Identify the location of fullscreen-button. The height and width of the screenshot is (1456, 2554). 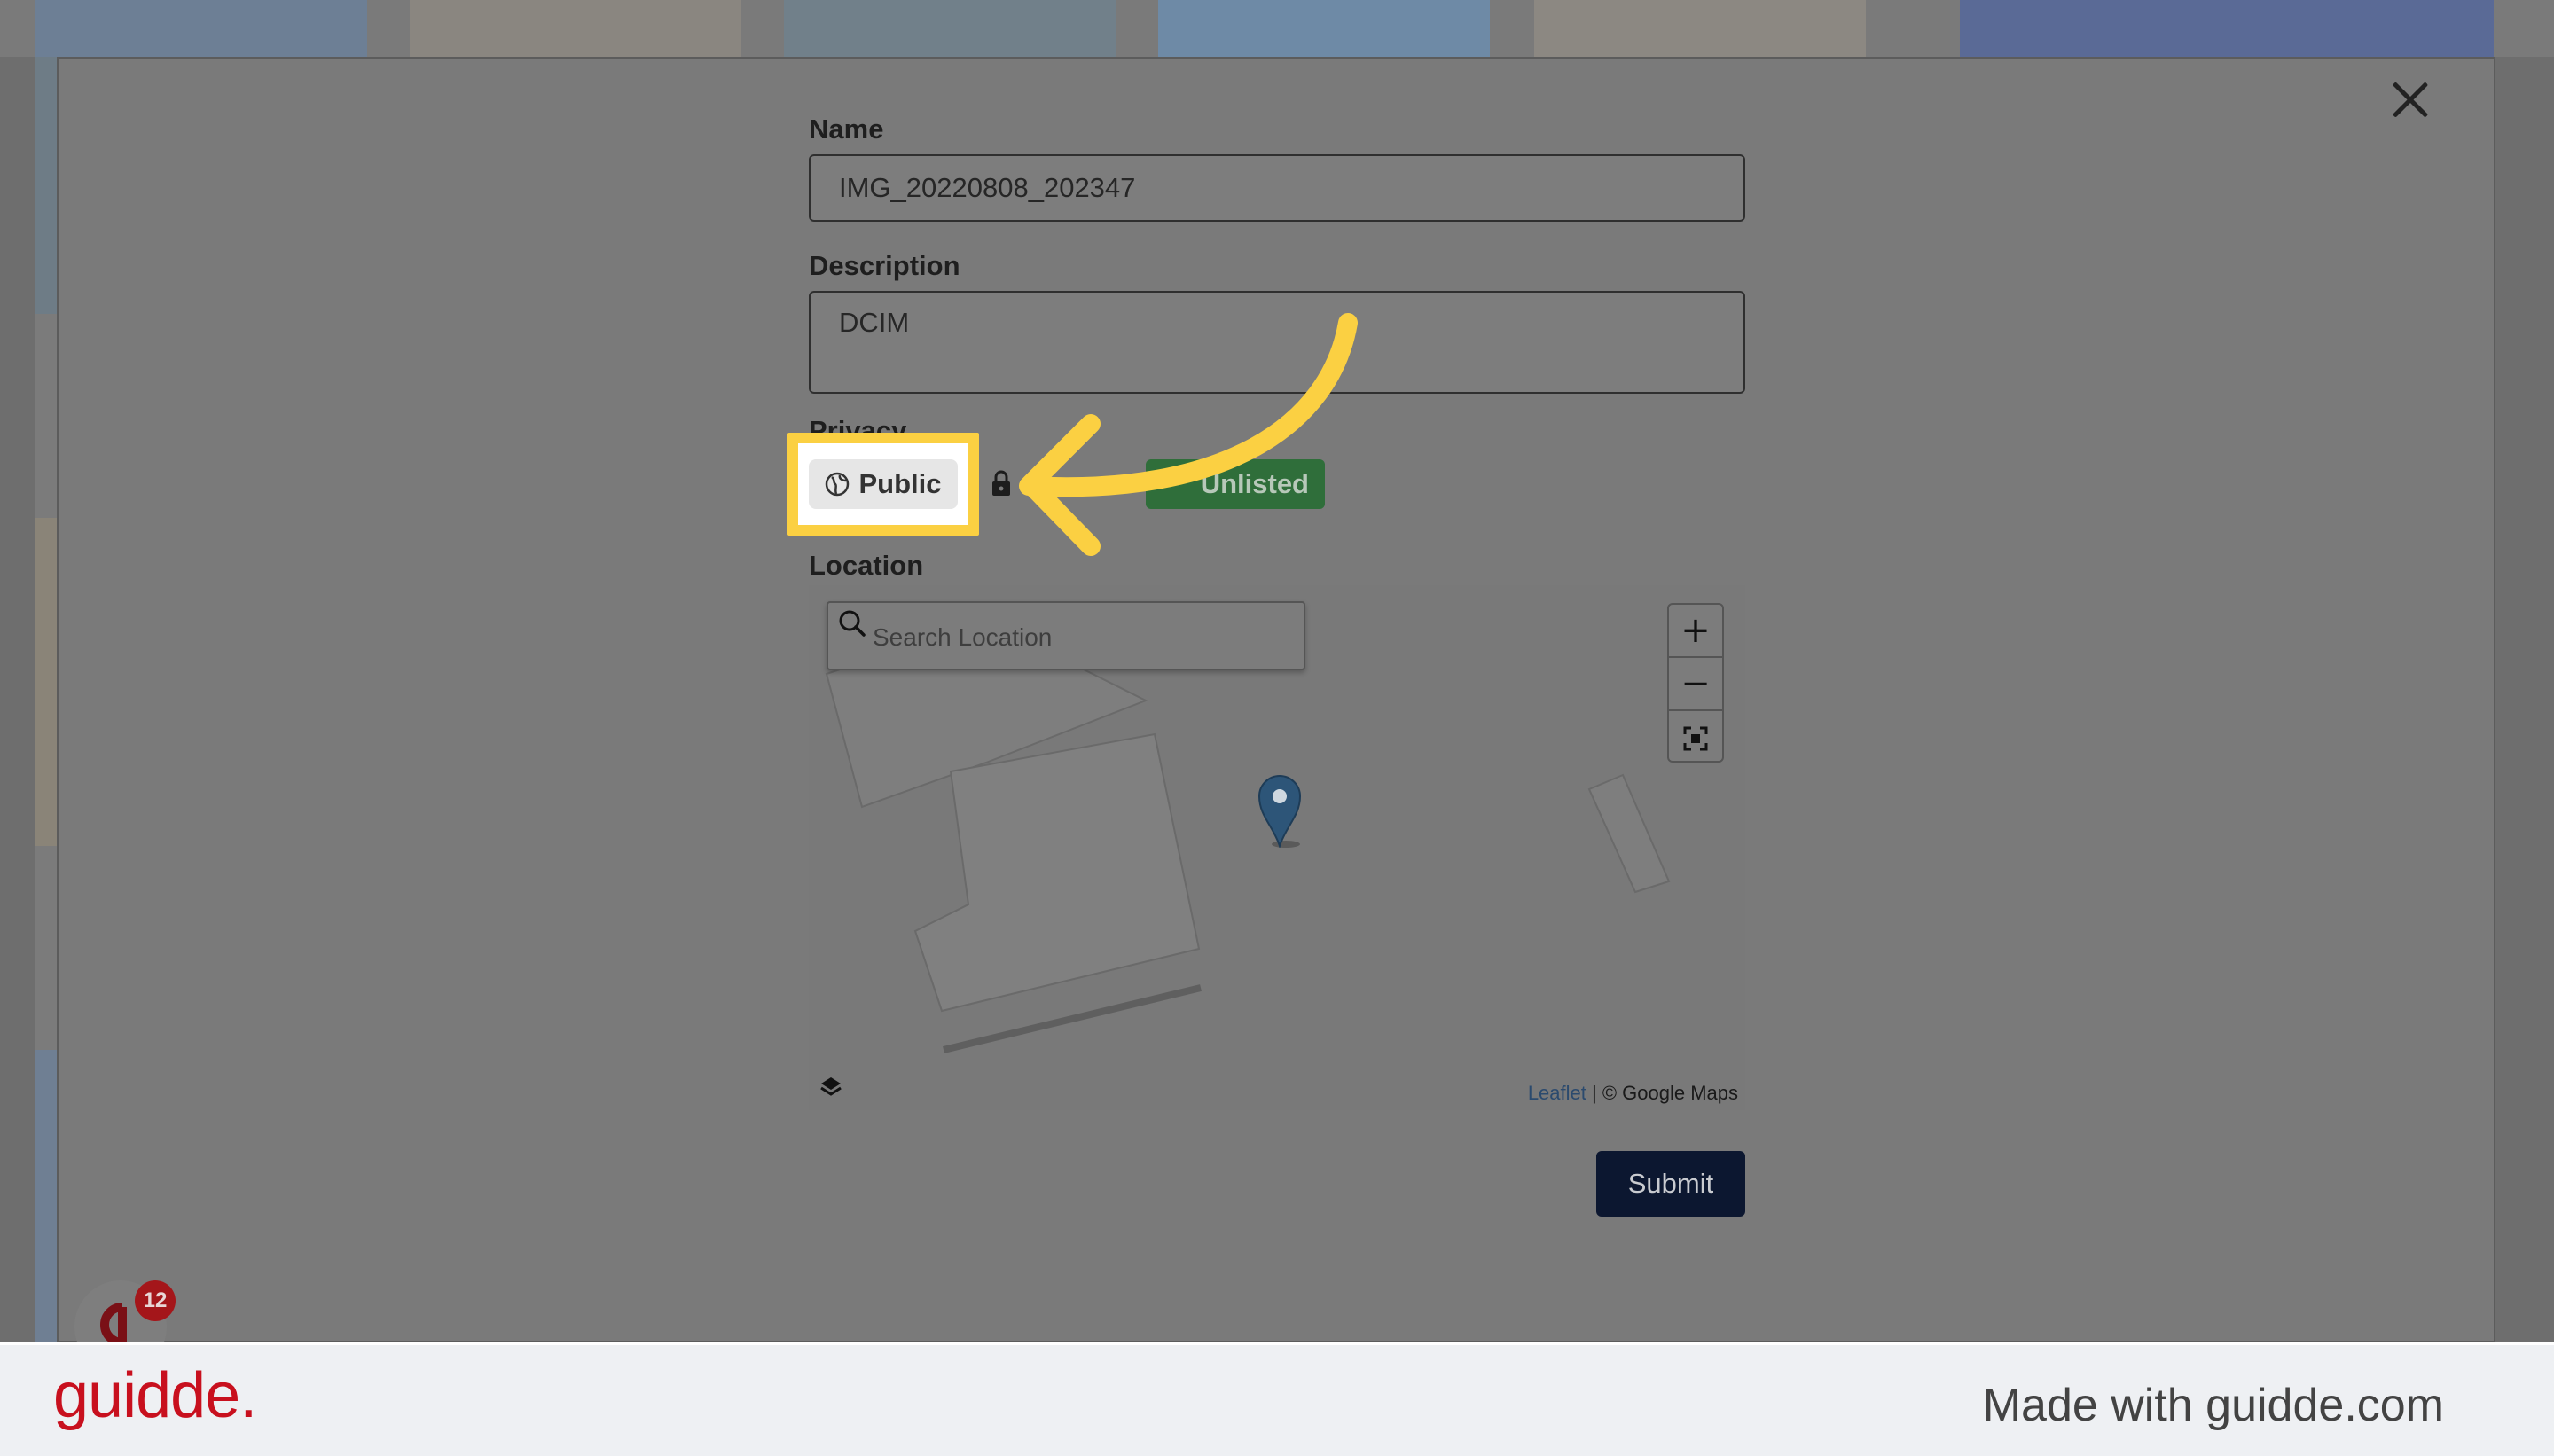
(1695, 737).